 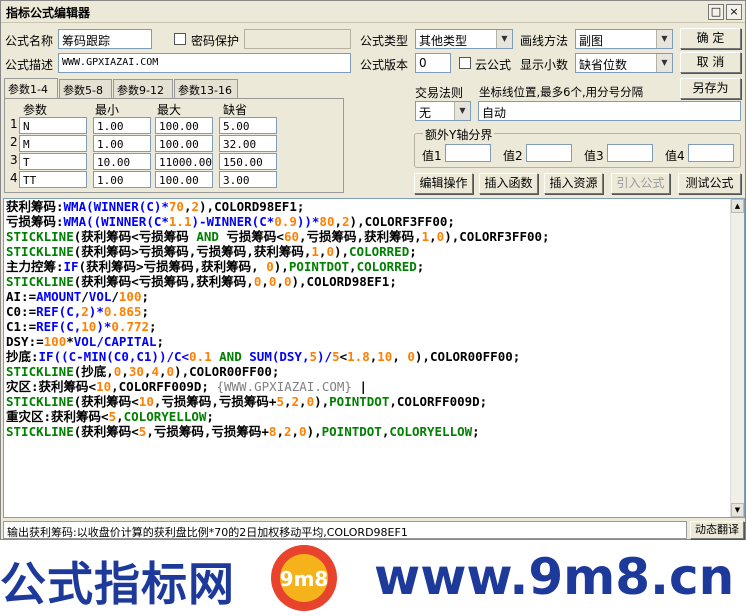 I want to click on window-title: 指标公式编辑器, so click(x=48, y=13).